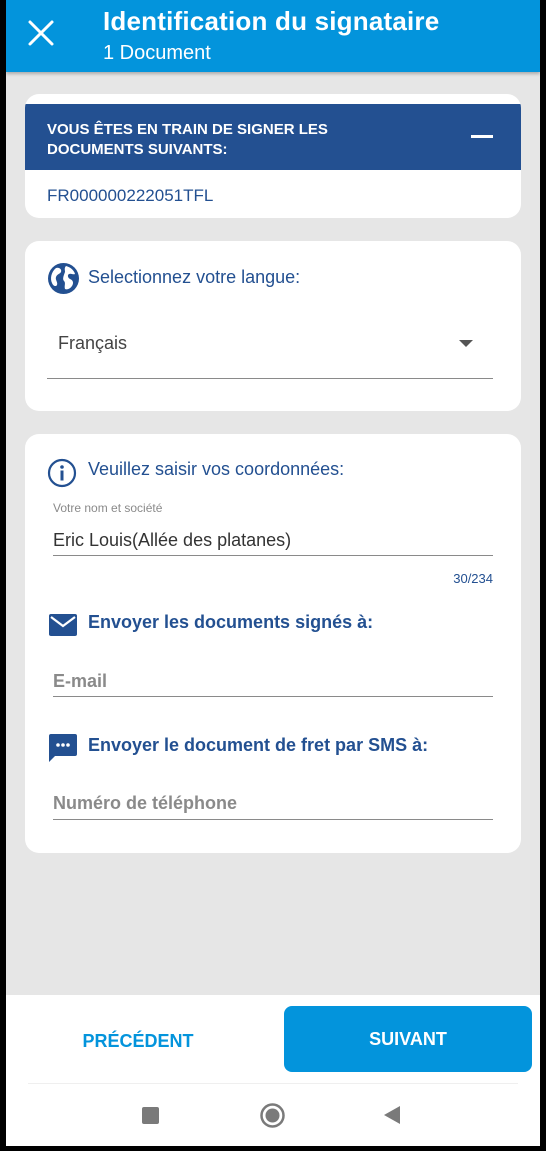 This screenshot has height=1151, width=546. What do you see at coordinates (108, 508) in the screenshot?
I see `name-field-label: Votre nom et société` at bounding box center [108, 508].